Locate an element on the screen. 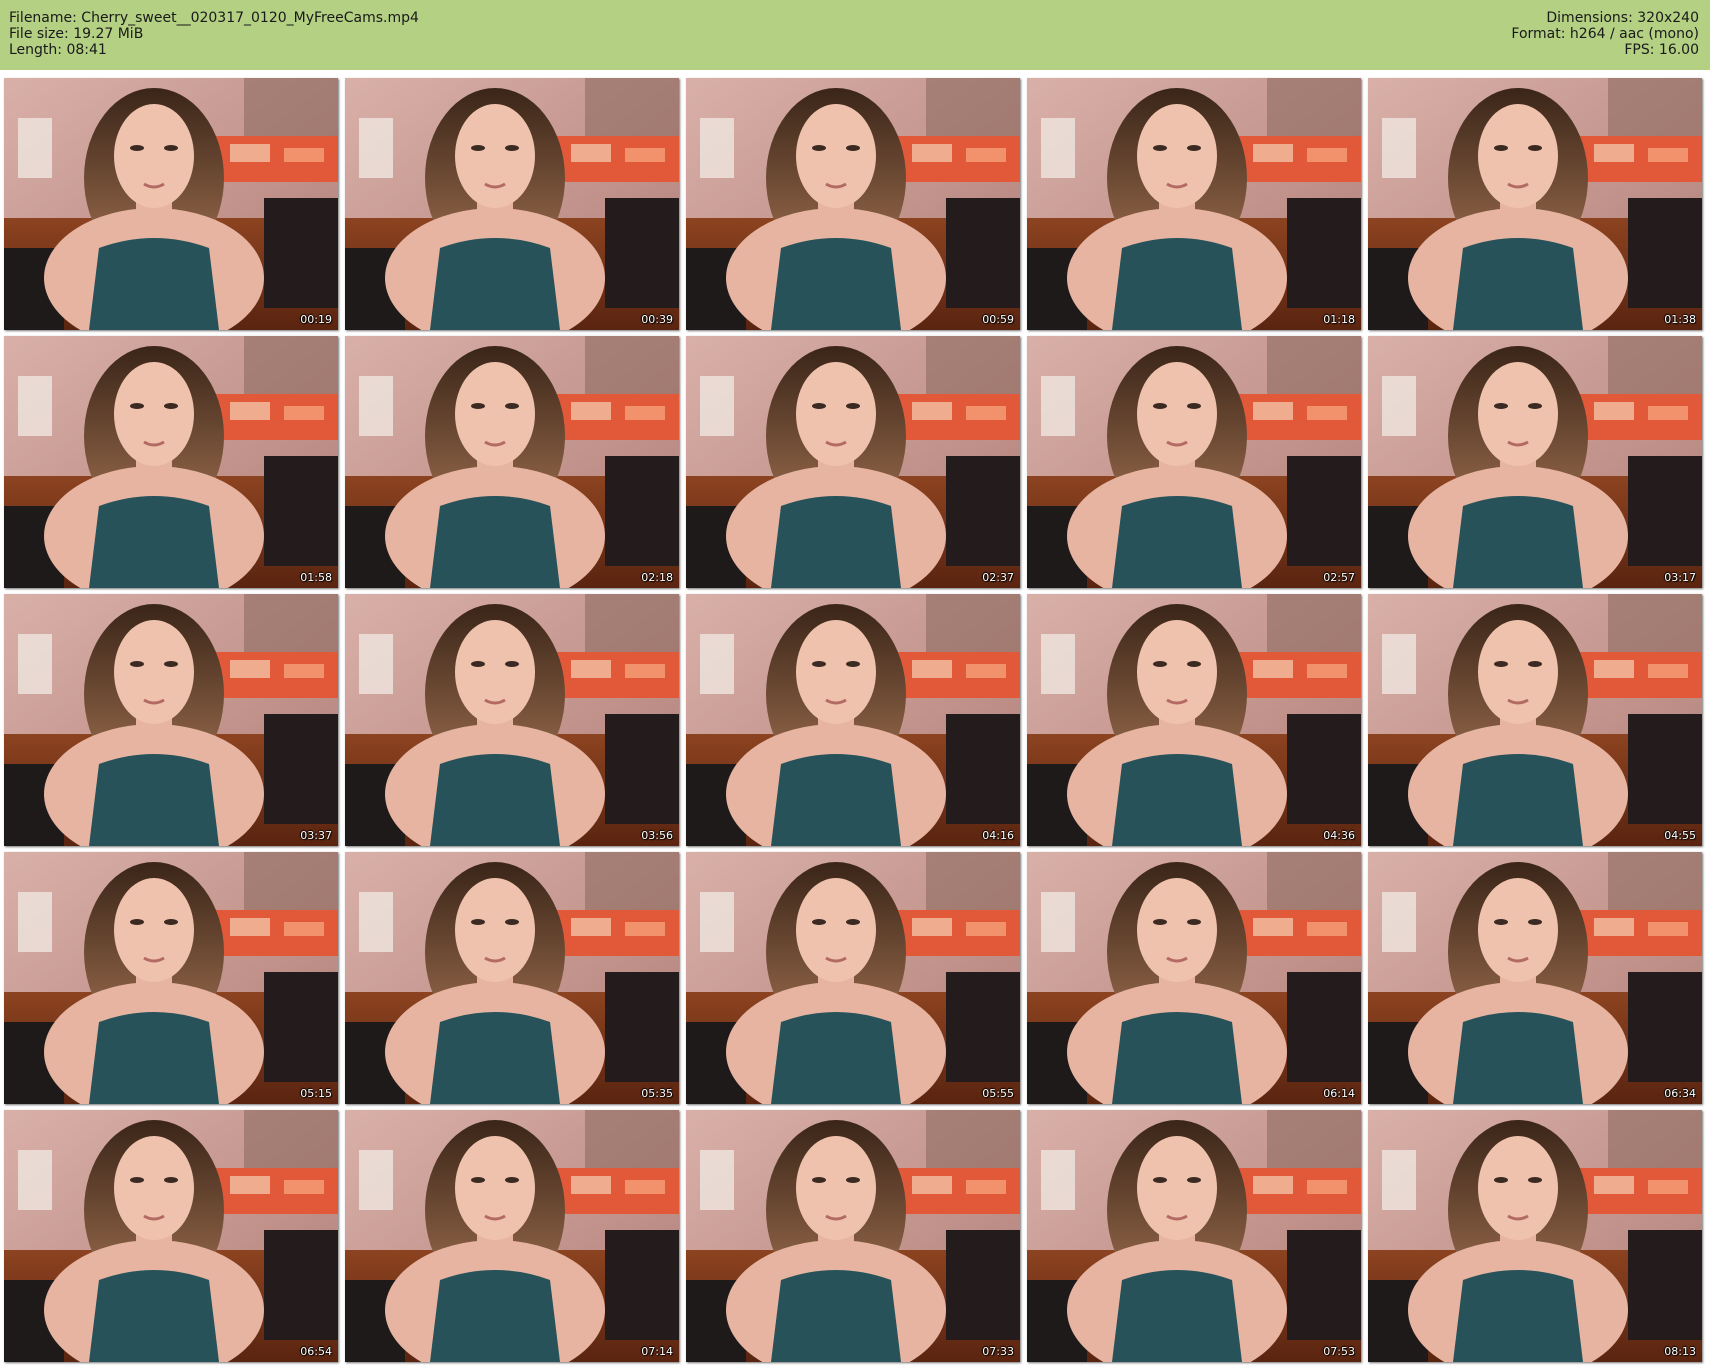  thumbnail-frame: 01:18 is located at coordinates (1194, 204).